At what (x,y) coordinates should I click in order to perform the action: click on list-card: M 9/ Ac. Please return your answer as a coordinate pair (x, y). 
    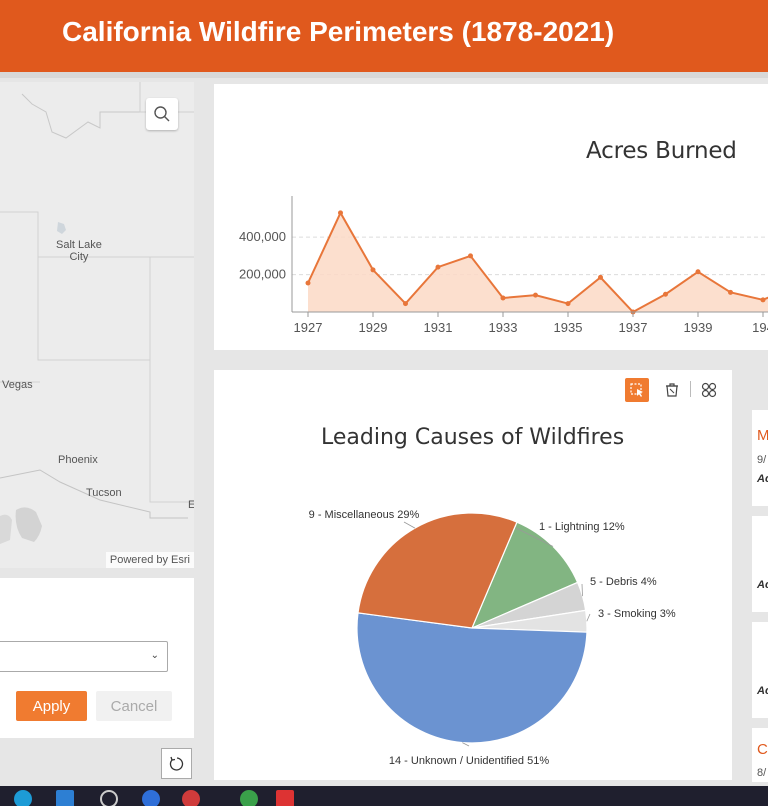
    Looking at the image, I should click on (760, 458).